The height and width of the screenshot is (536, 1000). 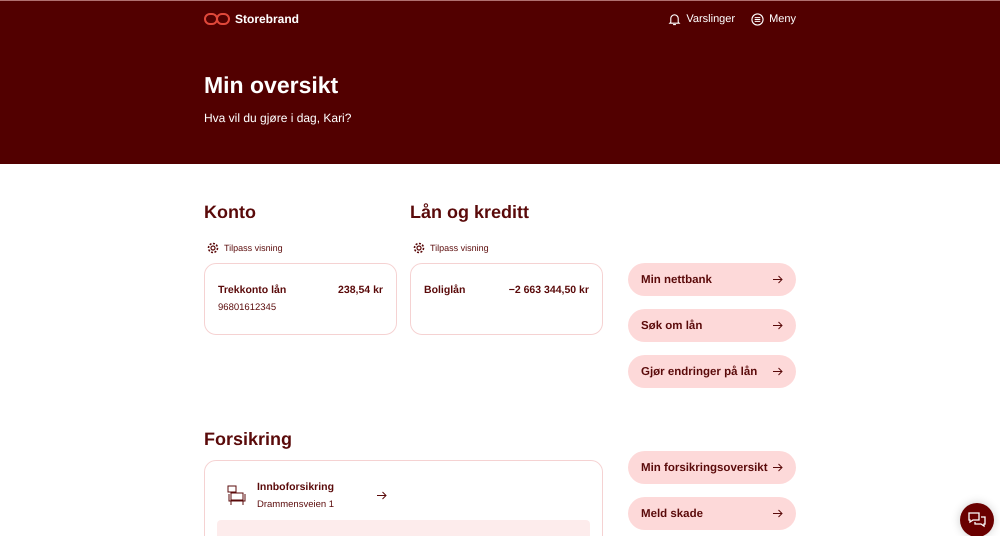 What do you see at coordinates (445, 290) in the screenshot?
I see `account-name: Boliglån` at bounding box center [445, 290].